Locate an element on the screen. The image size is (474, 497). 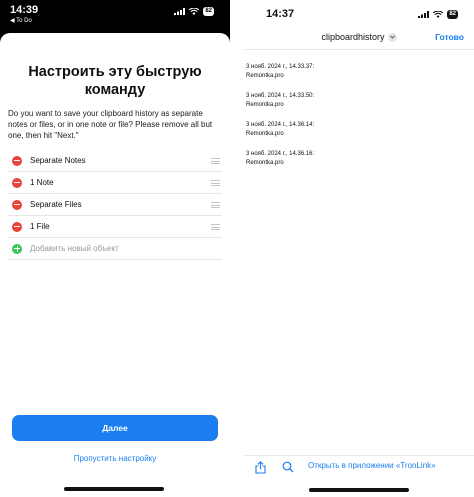
entry-timestamp: 3 нояб. 2024 г., 14.33.37: is located at coordinates (280, 67).